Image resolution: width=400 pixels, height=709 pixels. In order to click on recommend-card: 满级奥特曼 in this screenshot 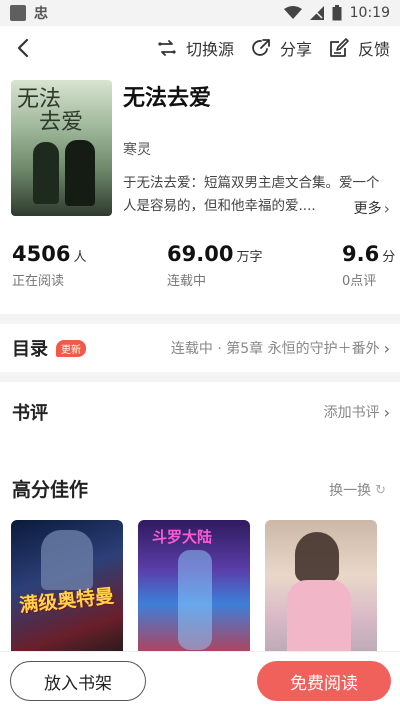, I will do `click(67, 590)`.